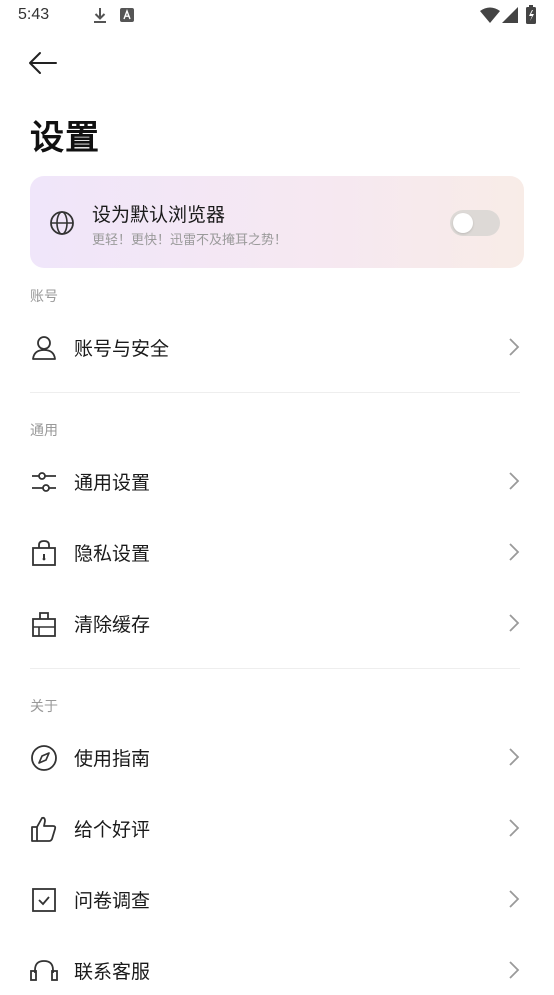 Image resolution: width=554 pixels, height=995 pixels. I want to click on row-label: 联系客服, so click(112, 972).